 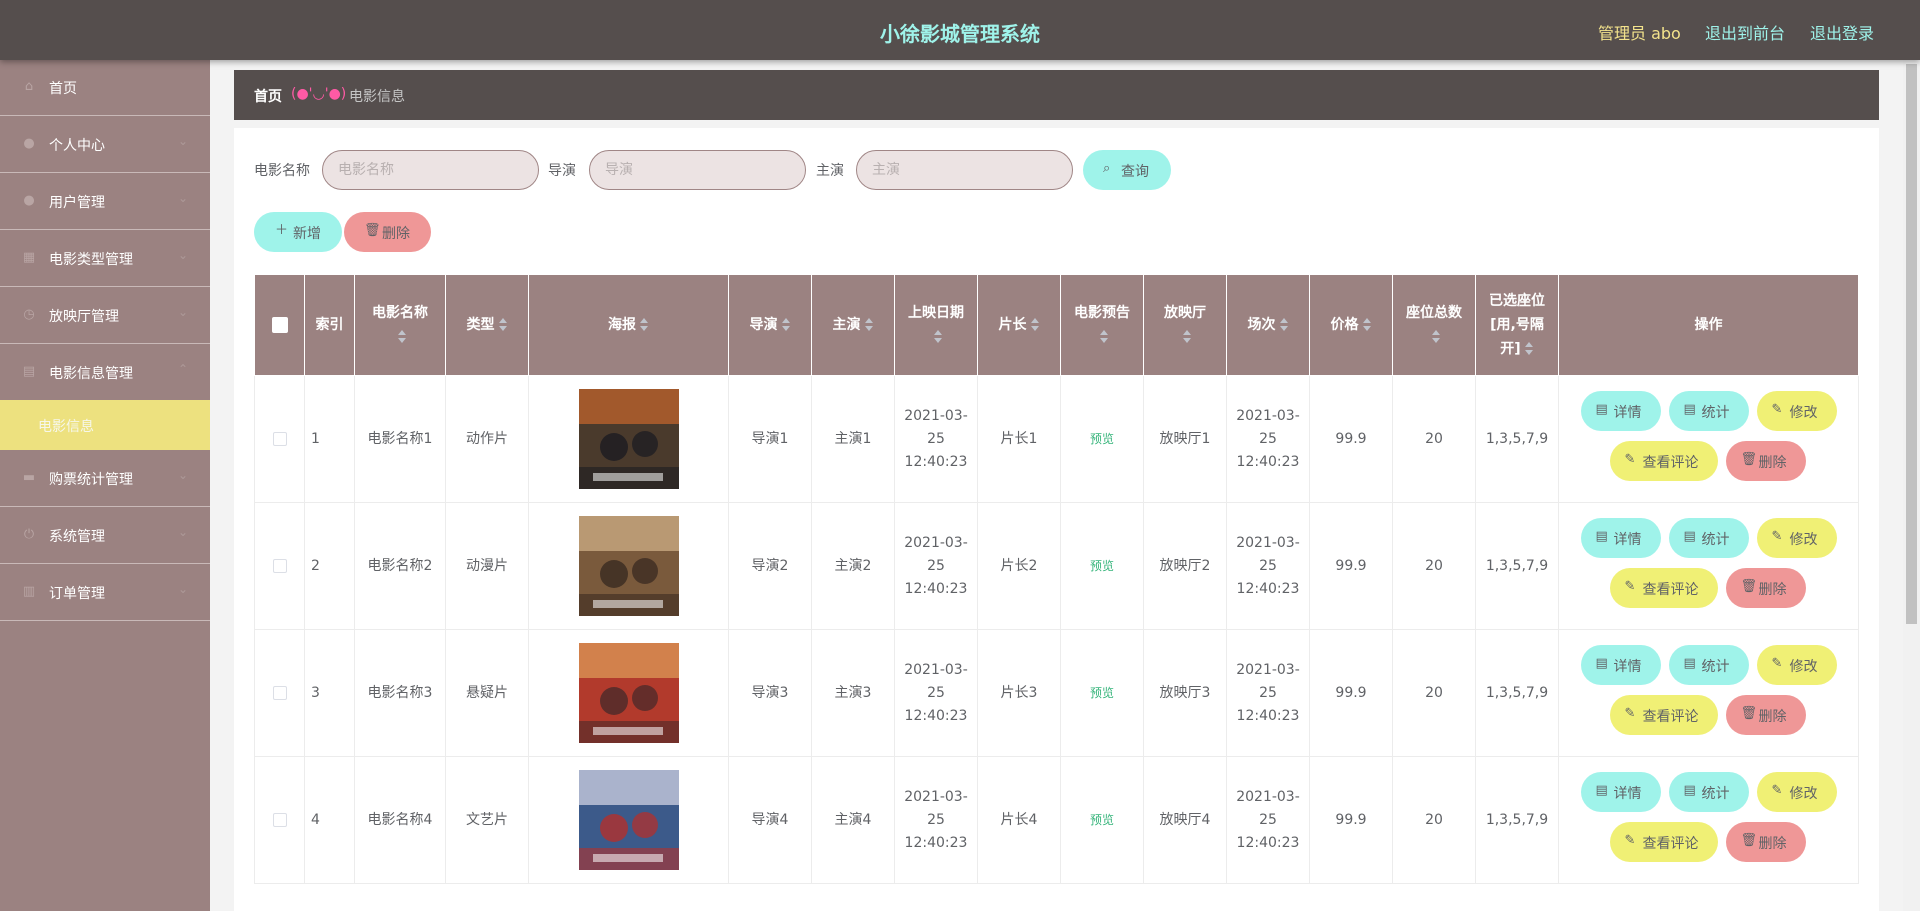 What do you see at coordinates (1842, 32) in the screenshot?
I see `logout-link: 退出登录` at bounding box center [1842, 32].